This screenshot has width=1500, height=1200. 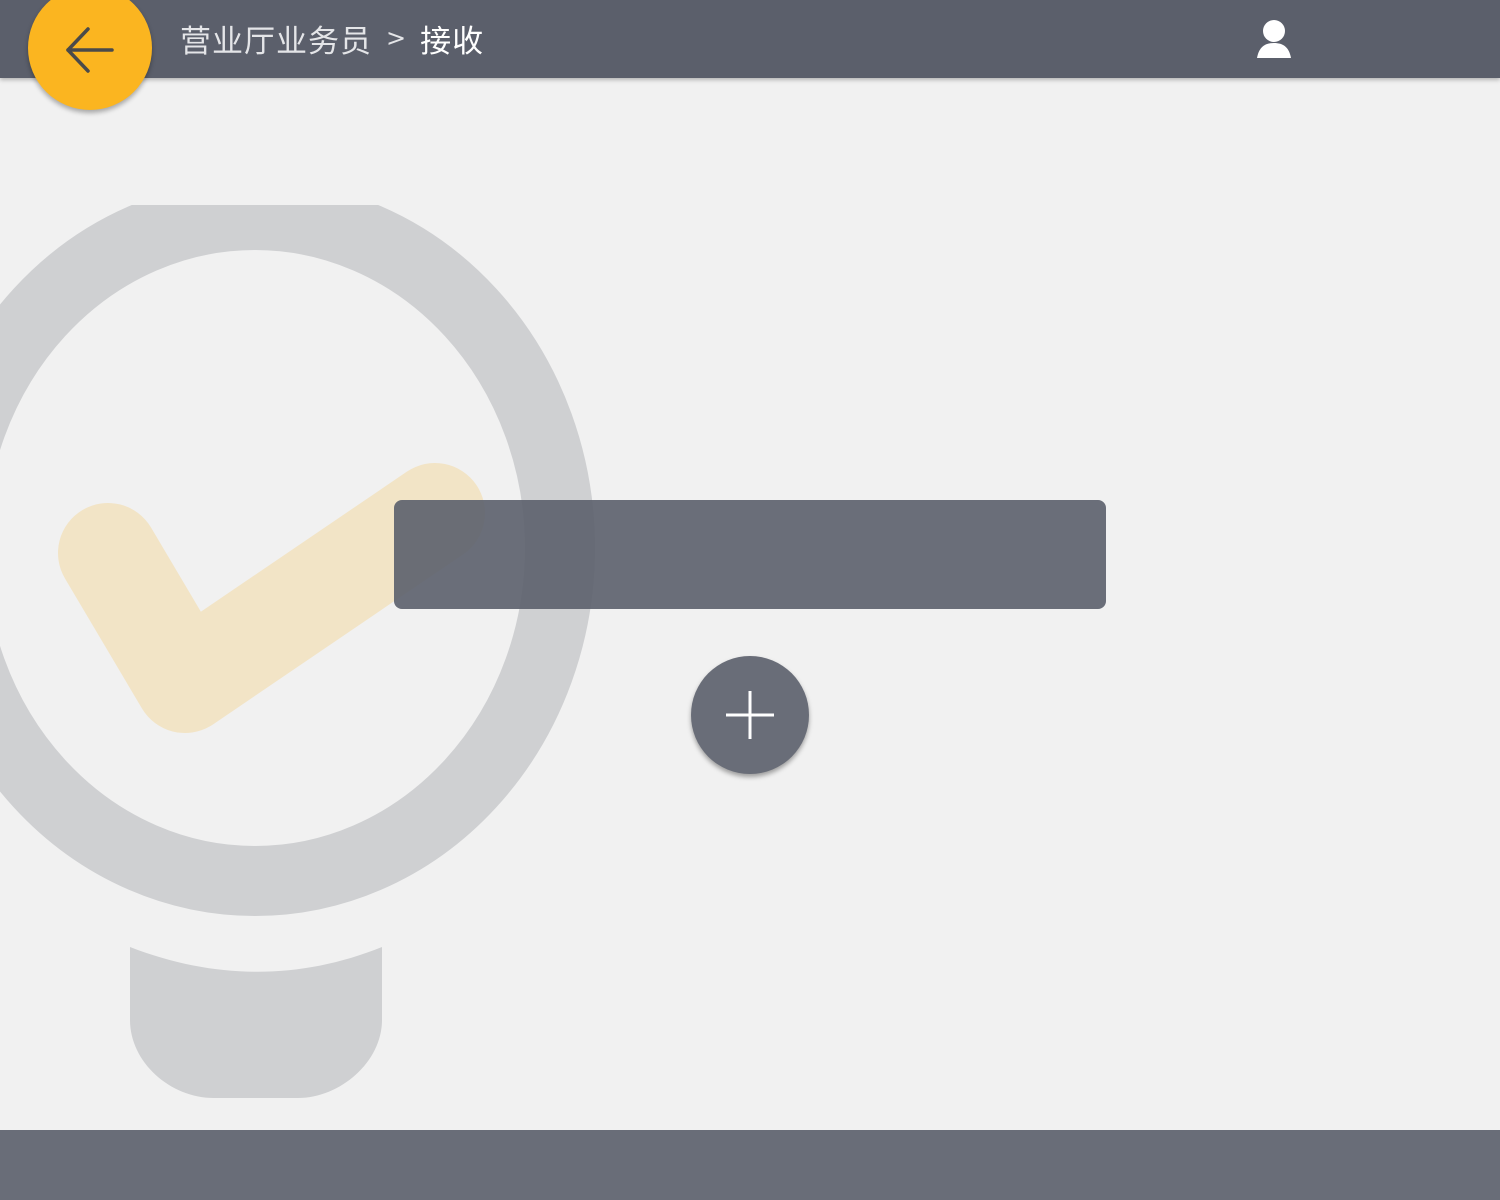 I want to click on arrow-left-icon, so click(x=90, y=50).